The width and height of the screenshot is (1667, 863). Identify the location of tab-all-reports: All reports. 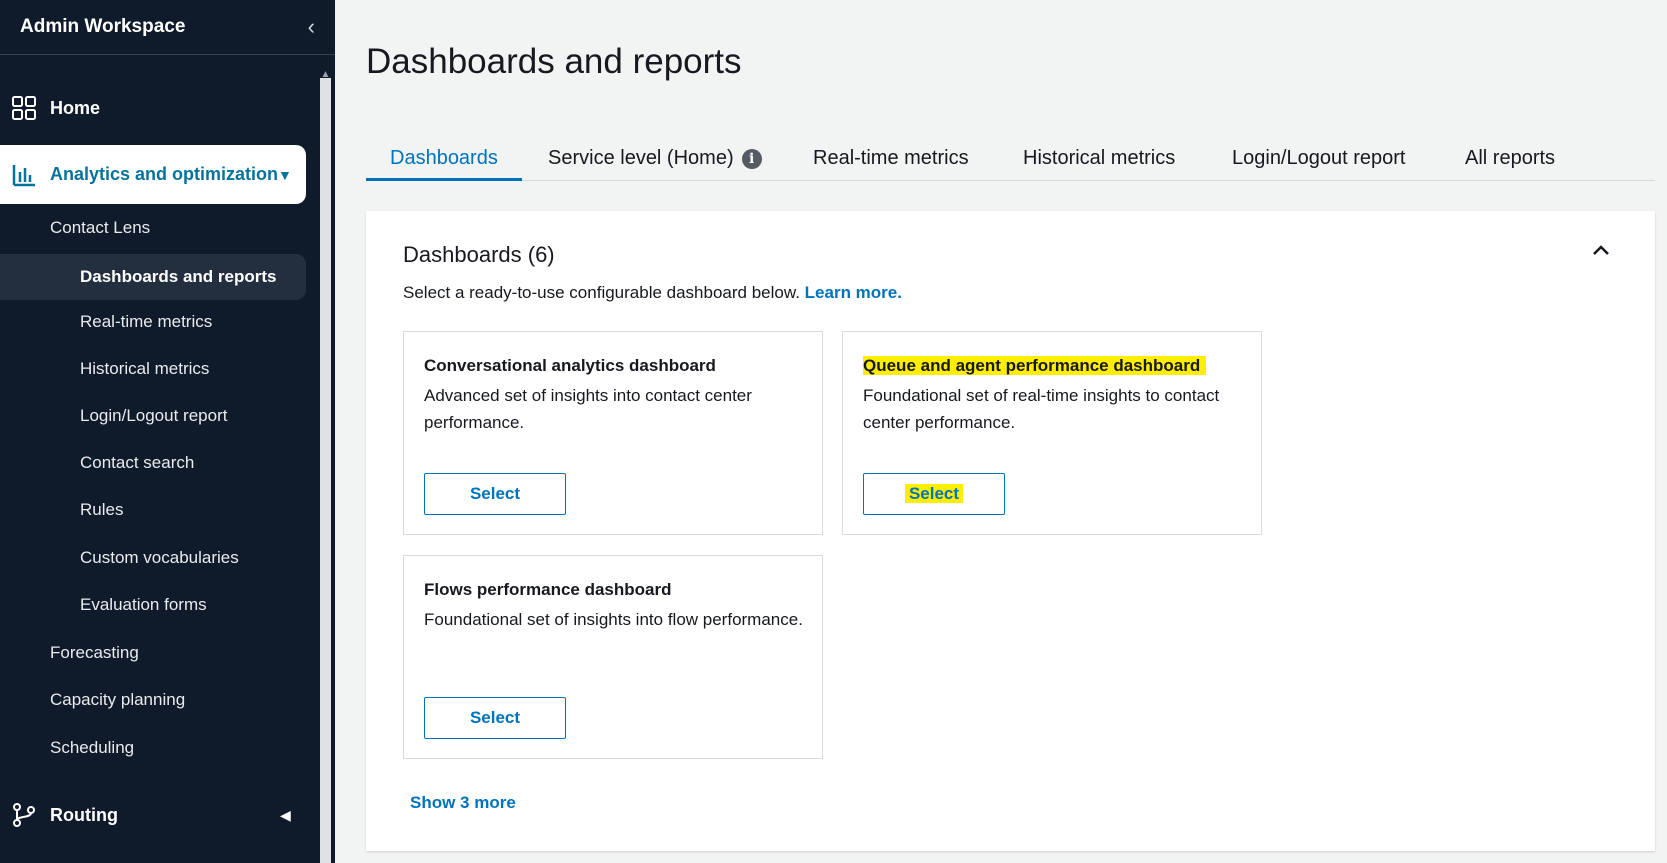
(1510, 158).